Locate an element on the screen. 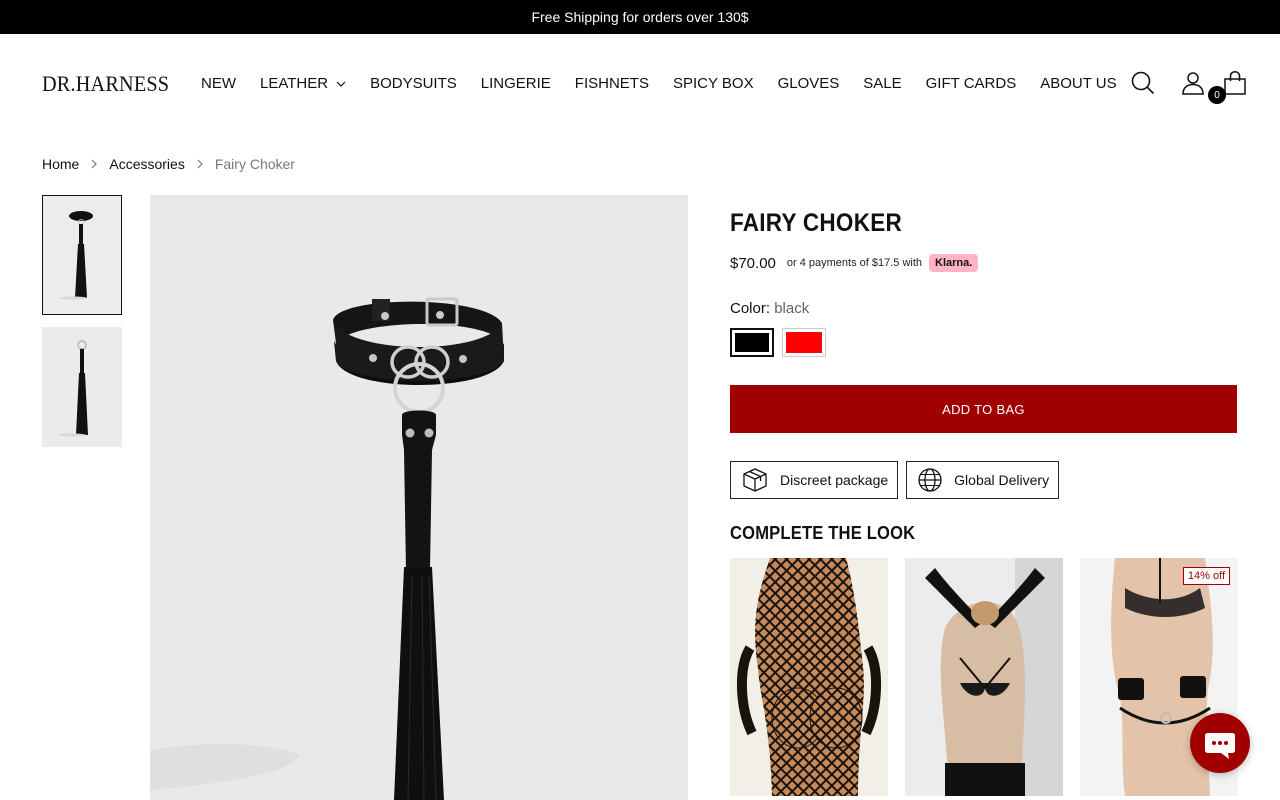 The image size is (1280, 800). nav-item-gloves: GLOVES is located at coordinates (809, 83).